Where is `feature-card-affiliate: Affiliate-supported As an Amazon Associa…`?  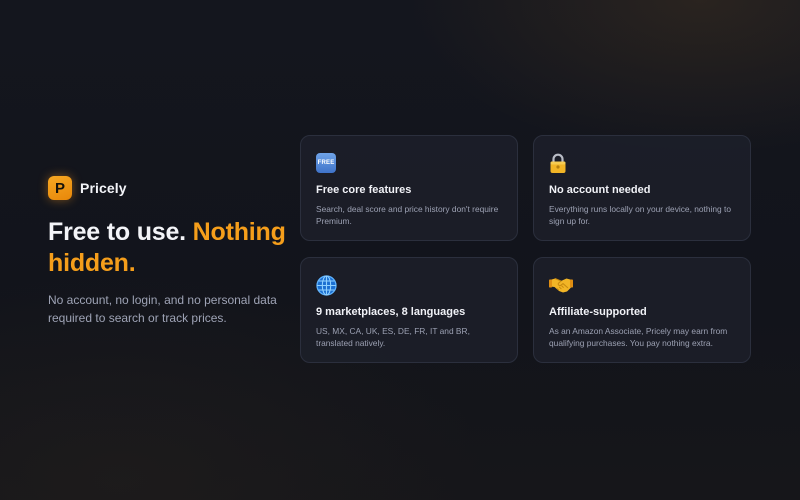
feature-card-affiliate: Affiliate-supported As an Amazon Associa… is located at coordinates (642, 310).